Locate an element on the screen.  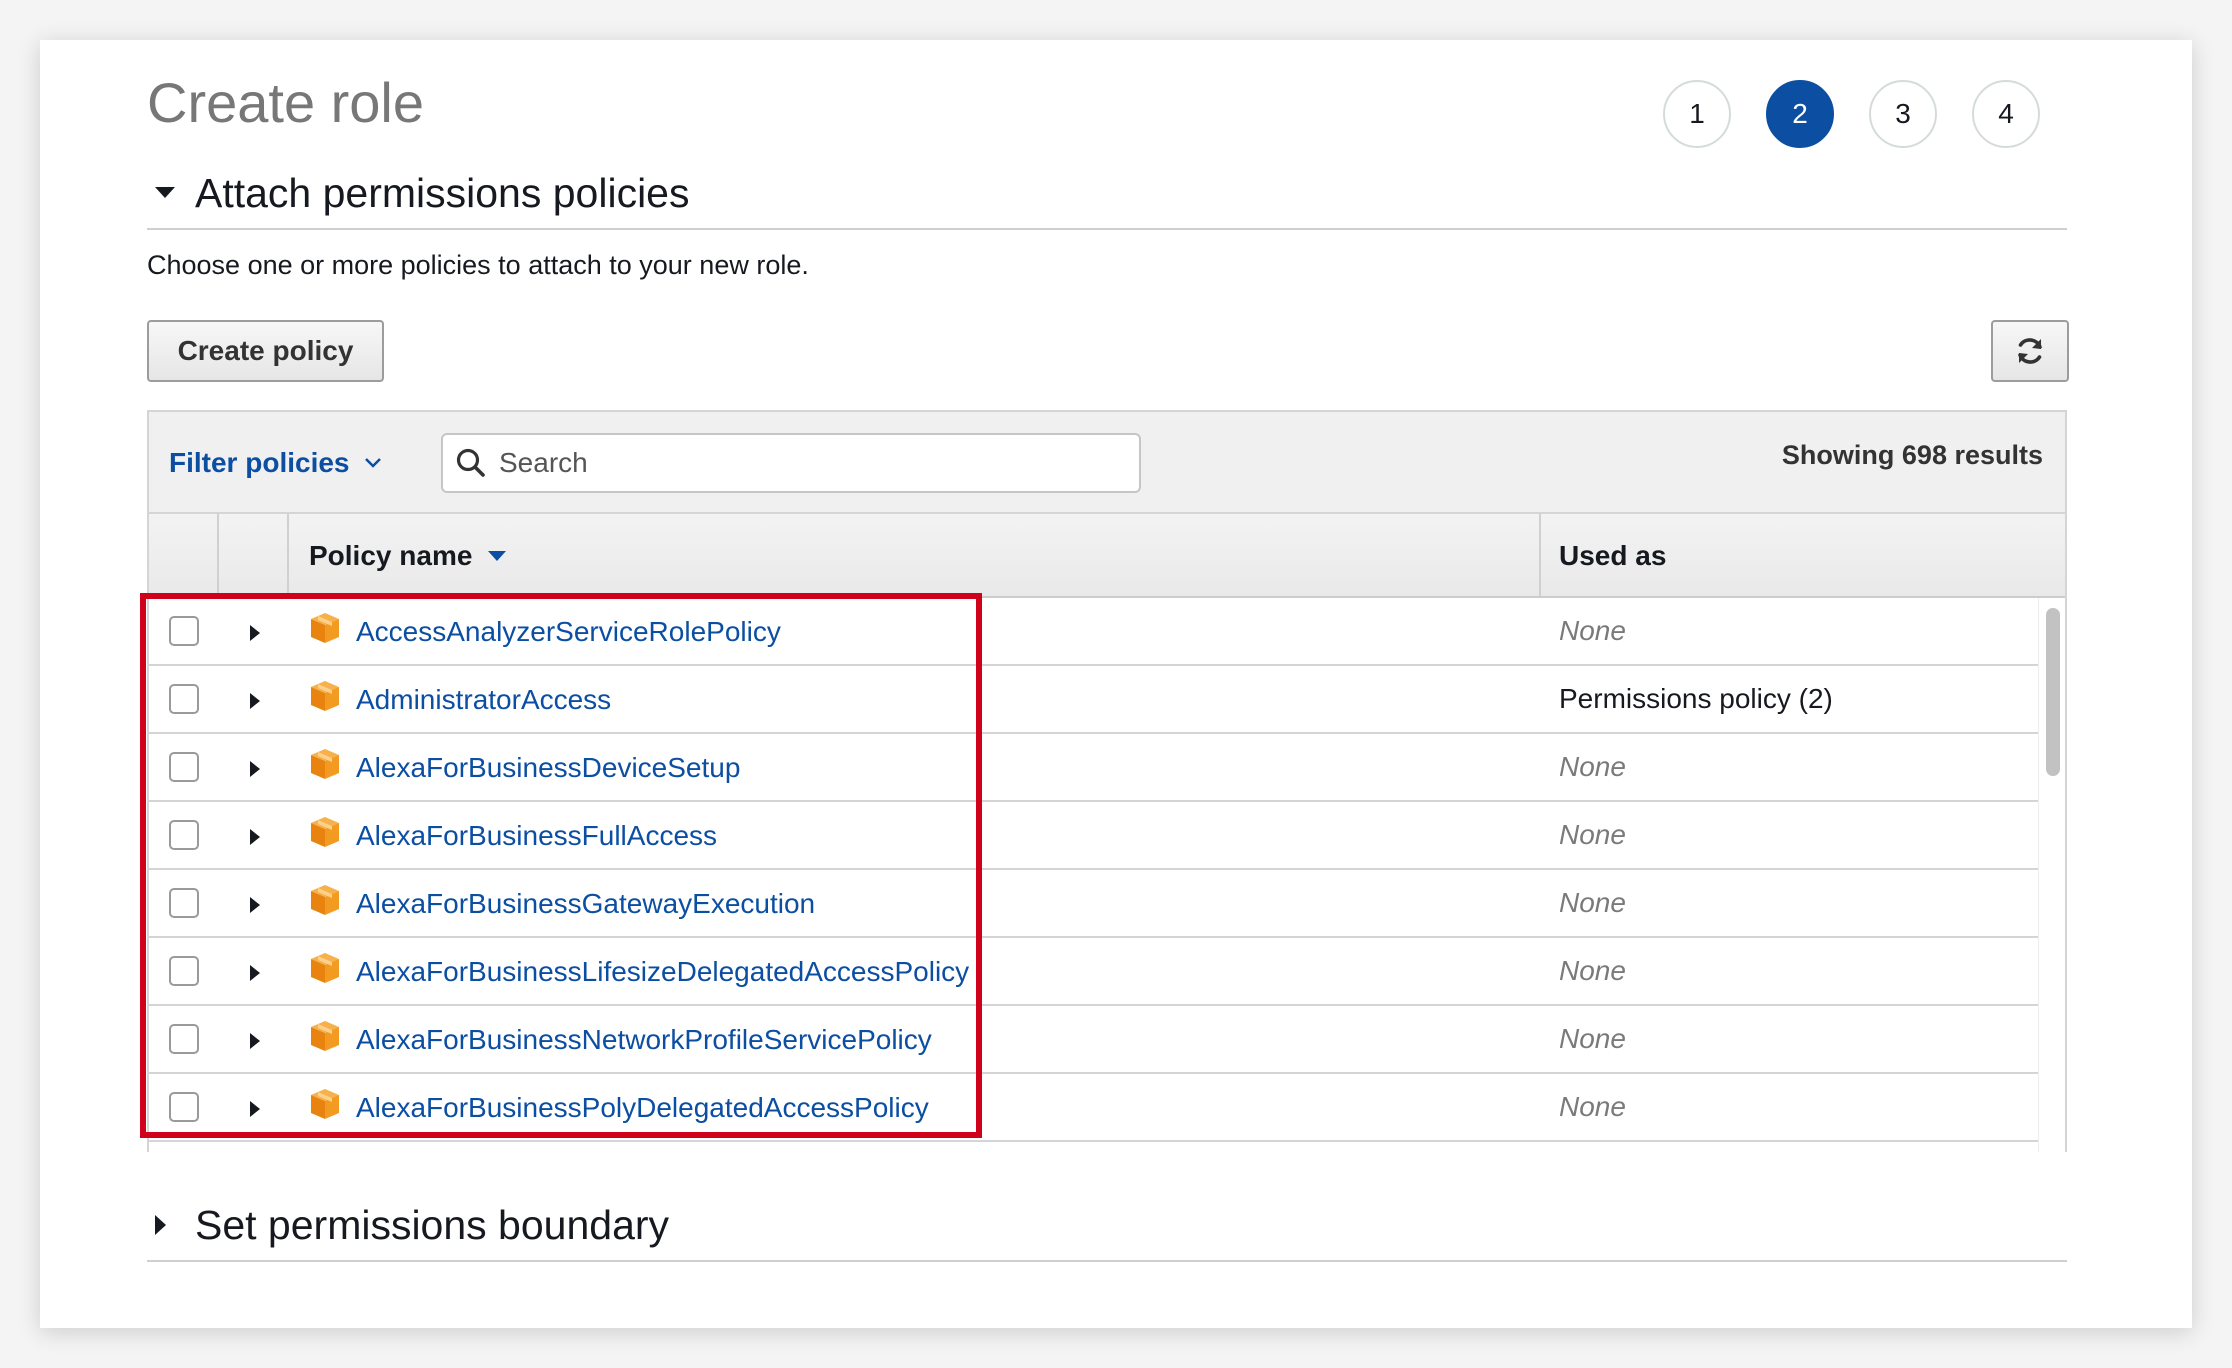
wizard-steps: 1 2 3 4 is located at coordinates (1851, 114).